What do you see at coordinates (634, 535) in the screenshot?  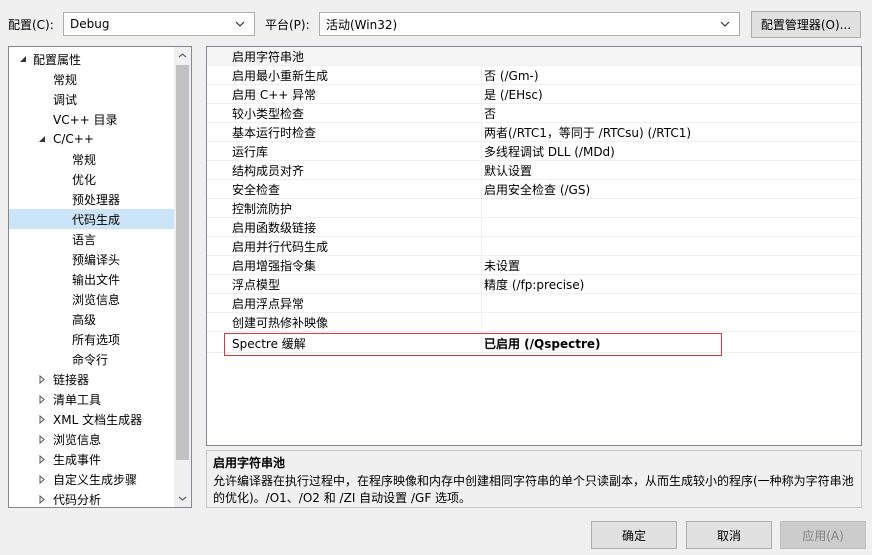 I see `ok-button: 确定` at bounding box center [634, 535].